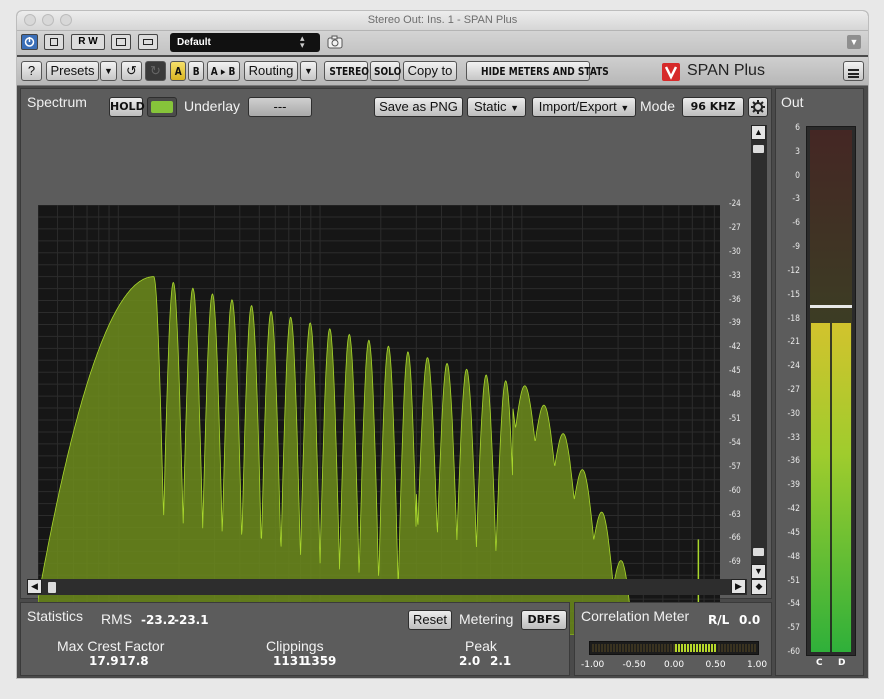 Image resolution: width=884 pixels, height=699 pixels. I want to click on static-dropdown-label: Static, so click(490, 106).